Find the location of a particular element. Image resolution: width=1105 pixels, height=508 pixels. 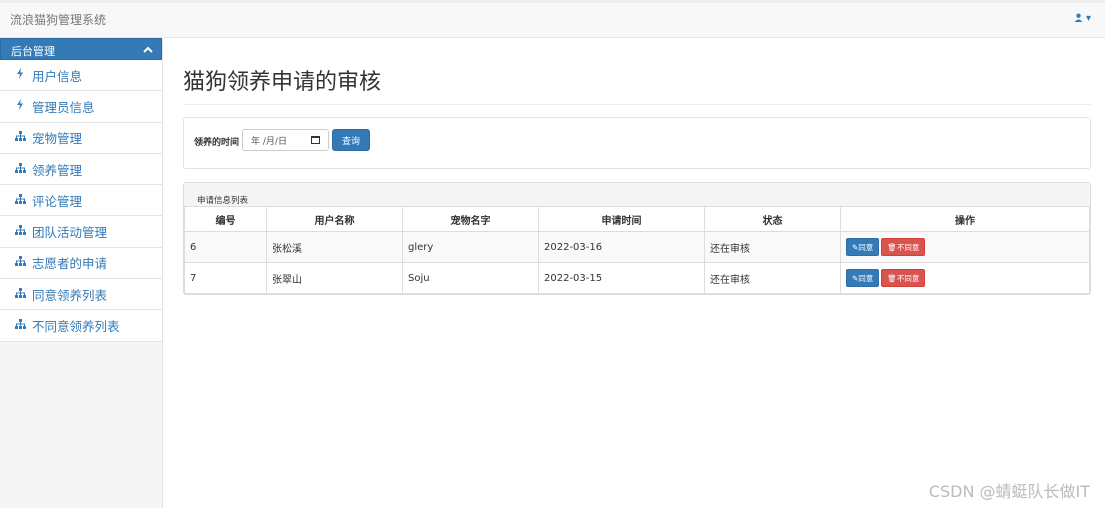

column-header: 申请时间 is located at coordinates (621, 219).